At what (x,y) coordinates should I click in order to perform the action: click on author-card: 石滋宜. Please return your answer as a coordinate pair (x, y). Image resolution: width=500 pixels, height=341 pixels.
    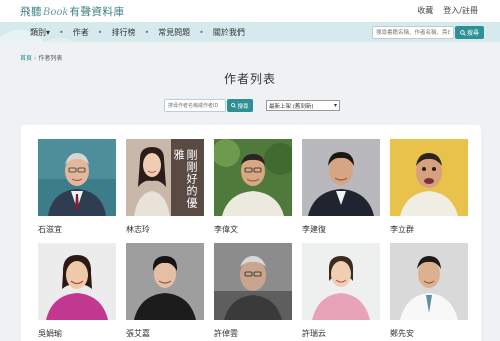
    Looking at the image, I should click on (77, 187).